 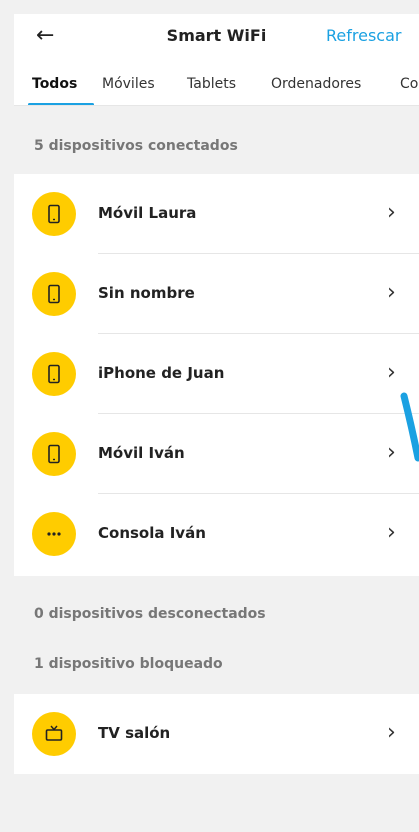 I want to click on device-row-movil-laura: Móvil Laura ›, so click(x=216, y=214).